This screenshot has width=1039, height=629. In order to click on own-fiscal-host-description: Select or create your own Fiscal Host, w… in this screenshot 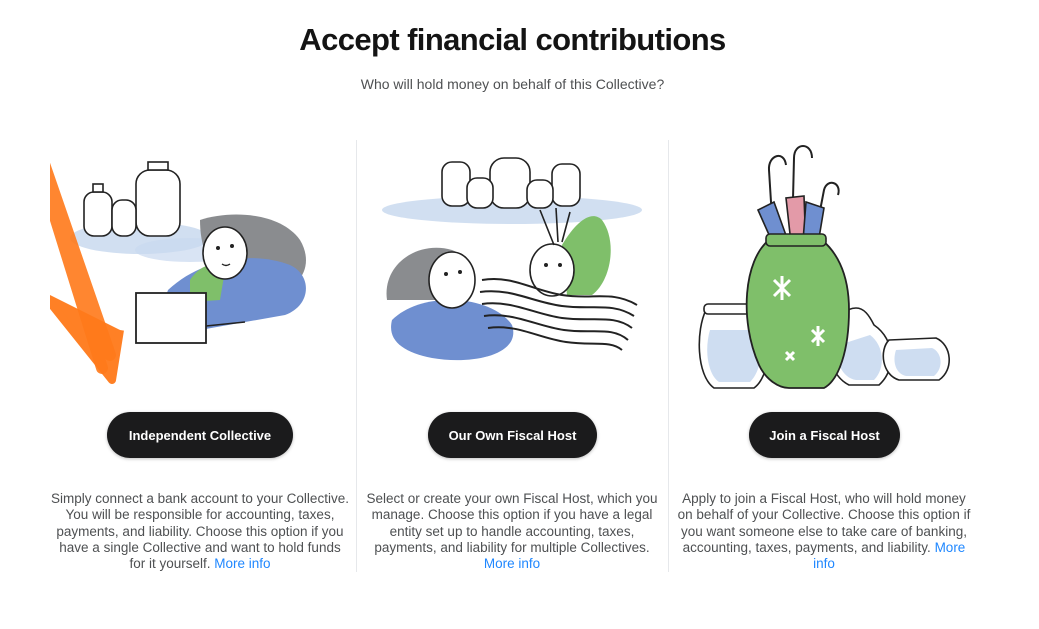, I will do `click(512, 531)`.